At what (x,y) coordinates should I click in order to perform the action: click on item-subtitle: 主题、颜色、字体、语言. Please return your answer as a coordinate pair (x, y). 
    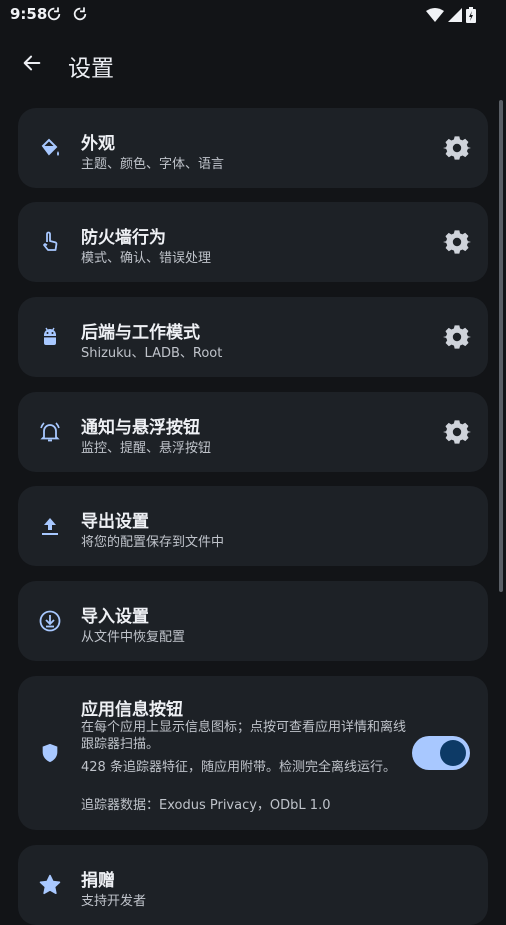
    Looking at the image, I should click on (153, 164).